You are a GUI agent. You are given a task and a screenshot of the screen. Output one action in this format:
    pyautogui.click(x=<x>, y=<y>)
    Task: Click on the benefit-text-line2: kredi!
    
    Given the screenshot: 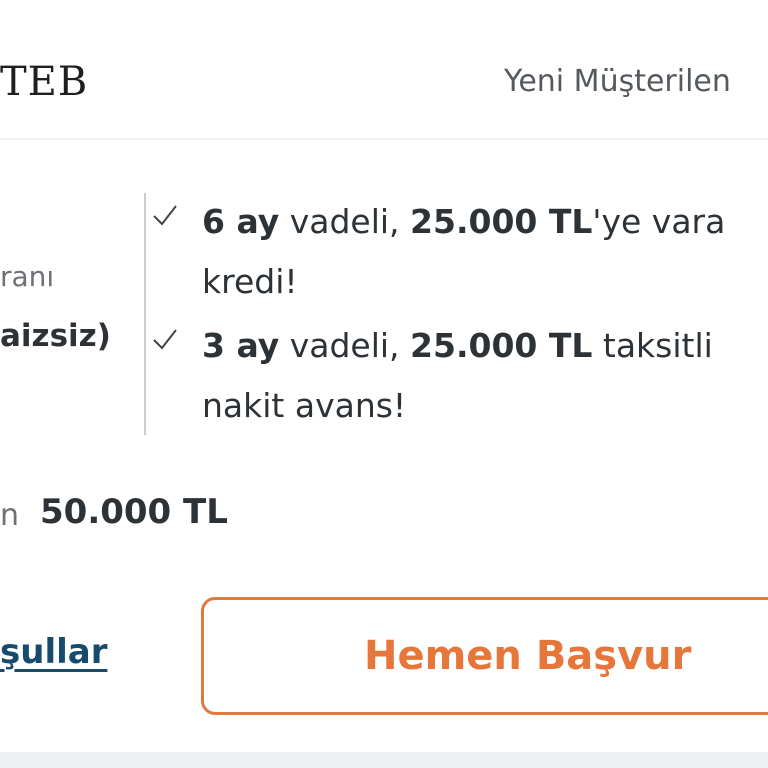 What is the action you would take?
    pyautogui.click(x=250, y=281)
    